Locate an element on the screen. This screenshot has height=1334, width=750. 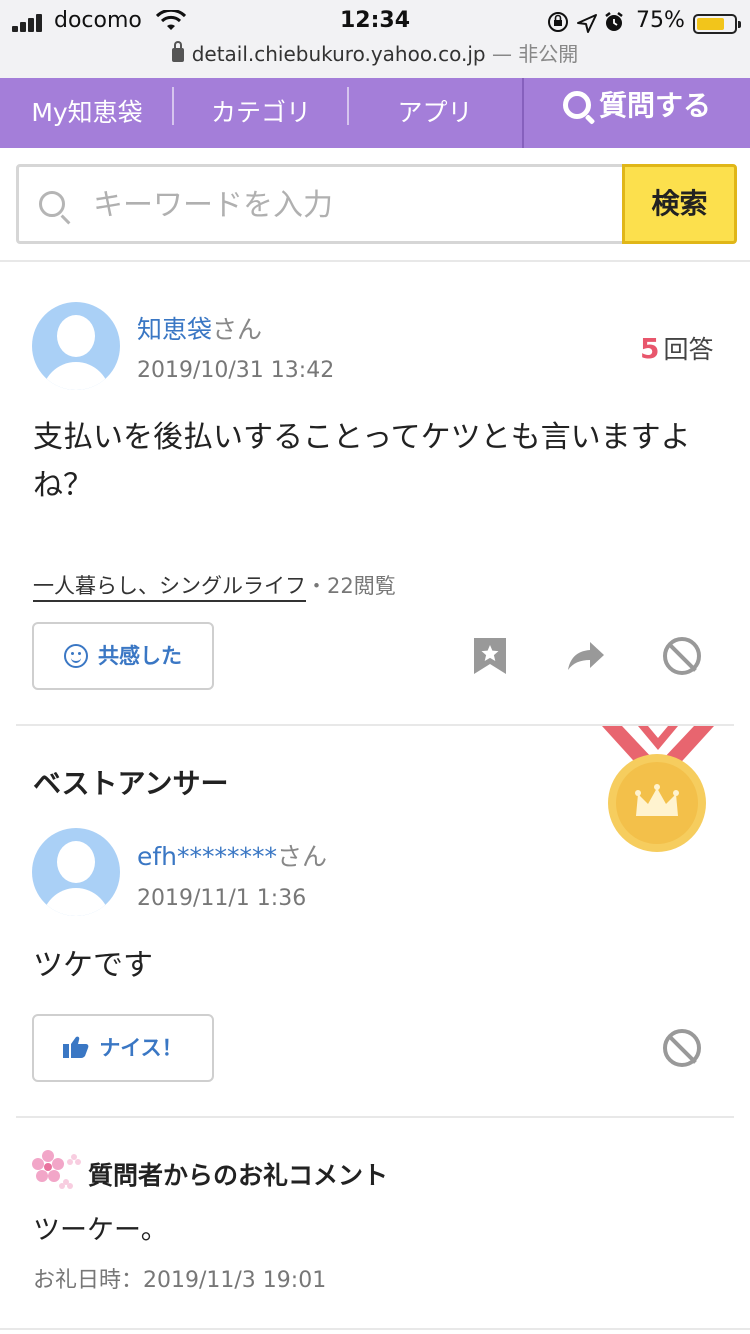
nav-app: アプリ is located at coordinates (435, 113).